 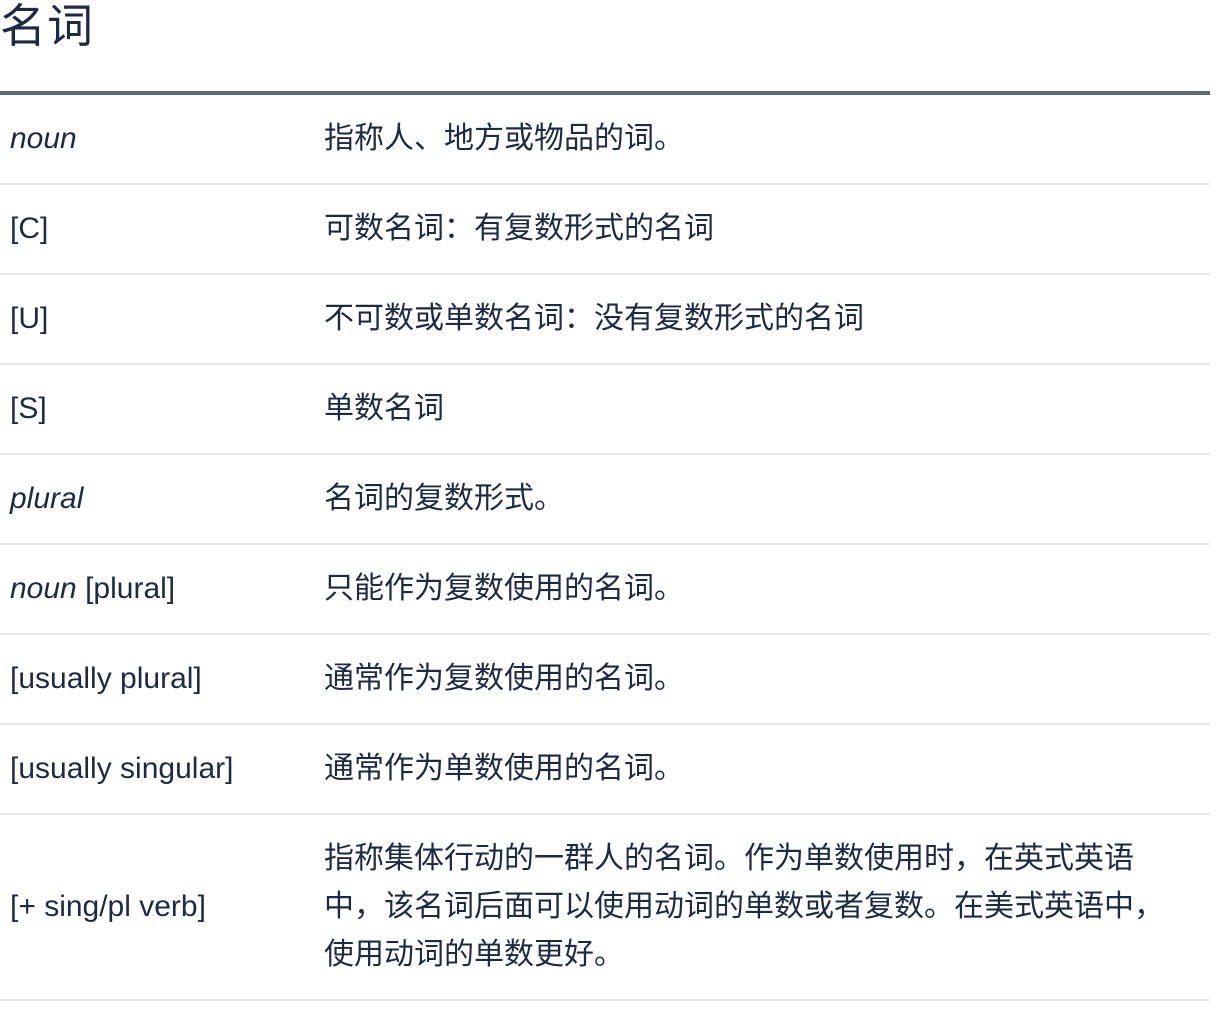 I want to click on term-text: [U], so click(x=29, y=318).